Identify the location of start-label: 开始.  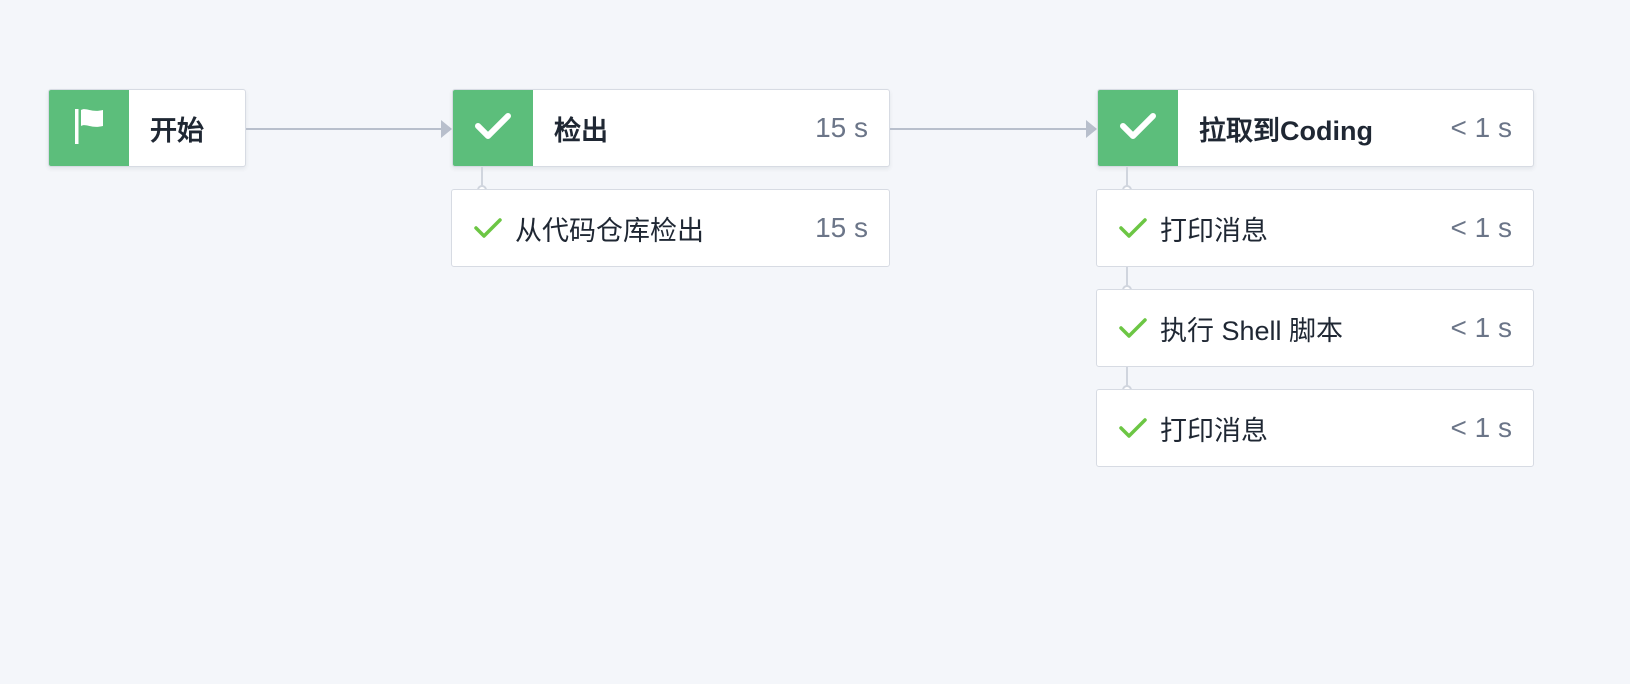
(177, 130).